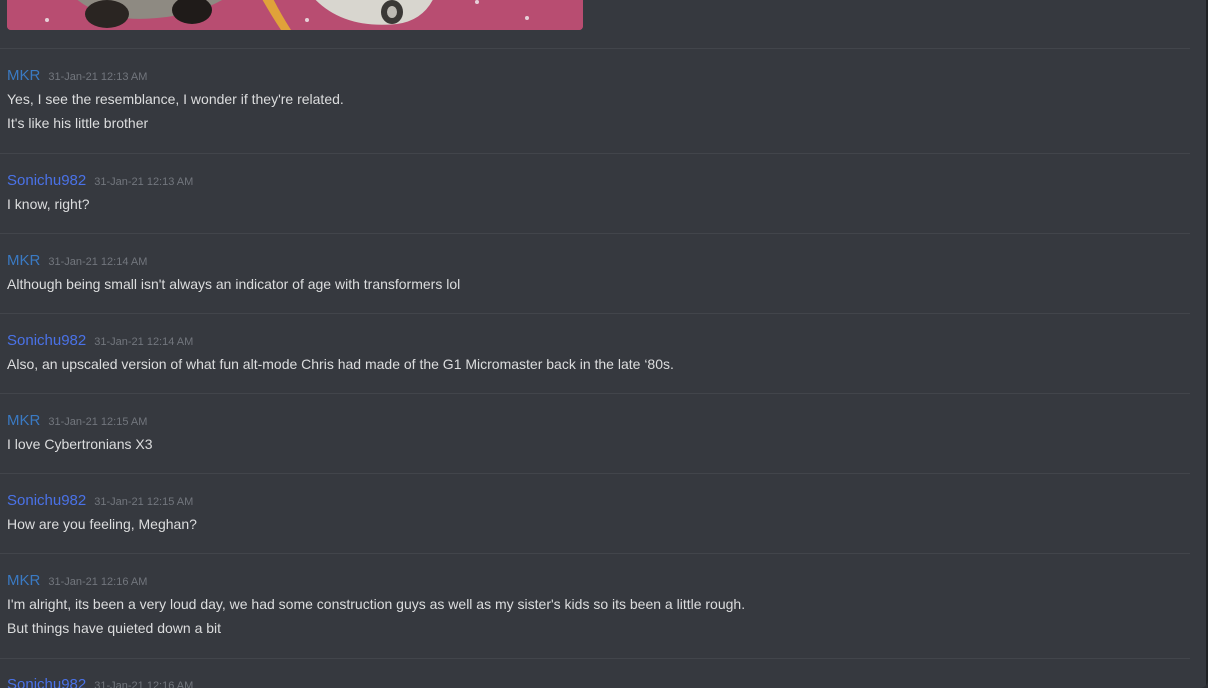 Image resolution: width=1208 pixels, height=688 pixels. I want to click on message-header: MKR 31-Jan-21 12:14 AM, so click(597, 261).